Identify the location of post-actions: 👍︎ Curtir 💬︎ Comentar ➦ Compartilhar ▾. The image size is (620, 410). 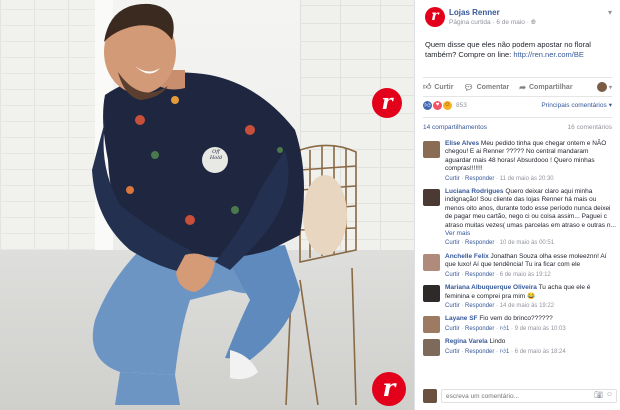
(517, 87).